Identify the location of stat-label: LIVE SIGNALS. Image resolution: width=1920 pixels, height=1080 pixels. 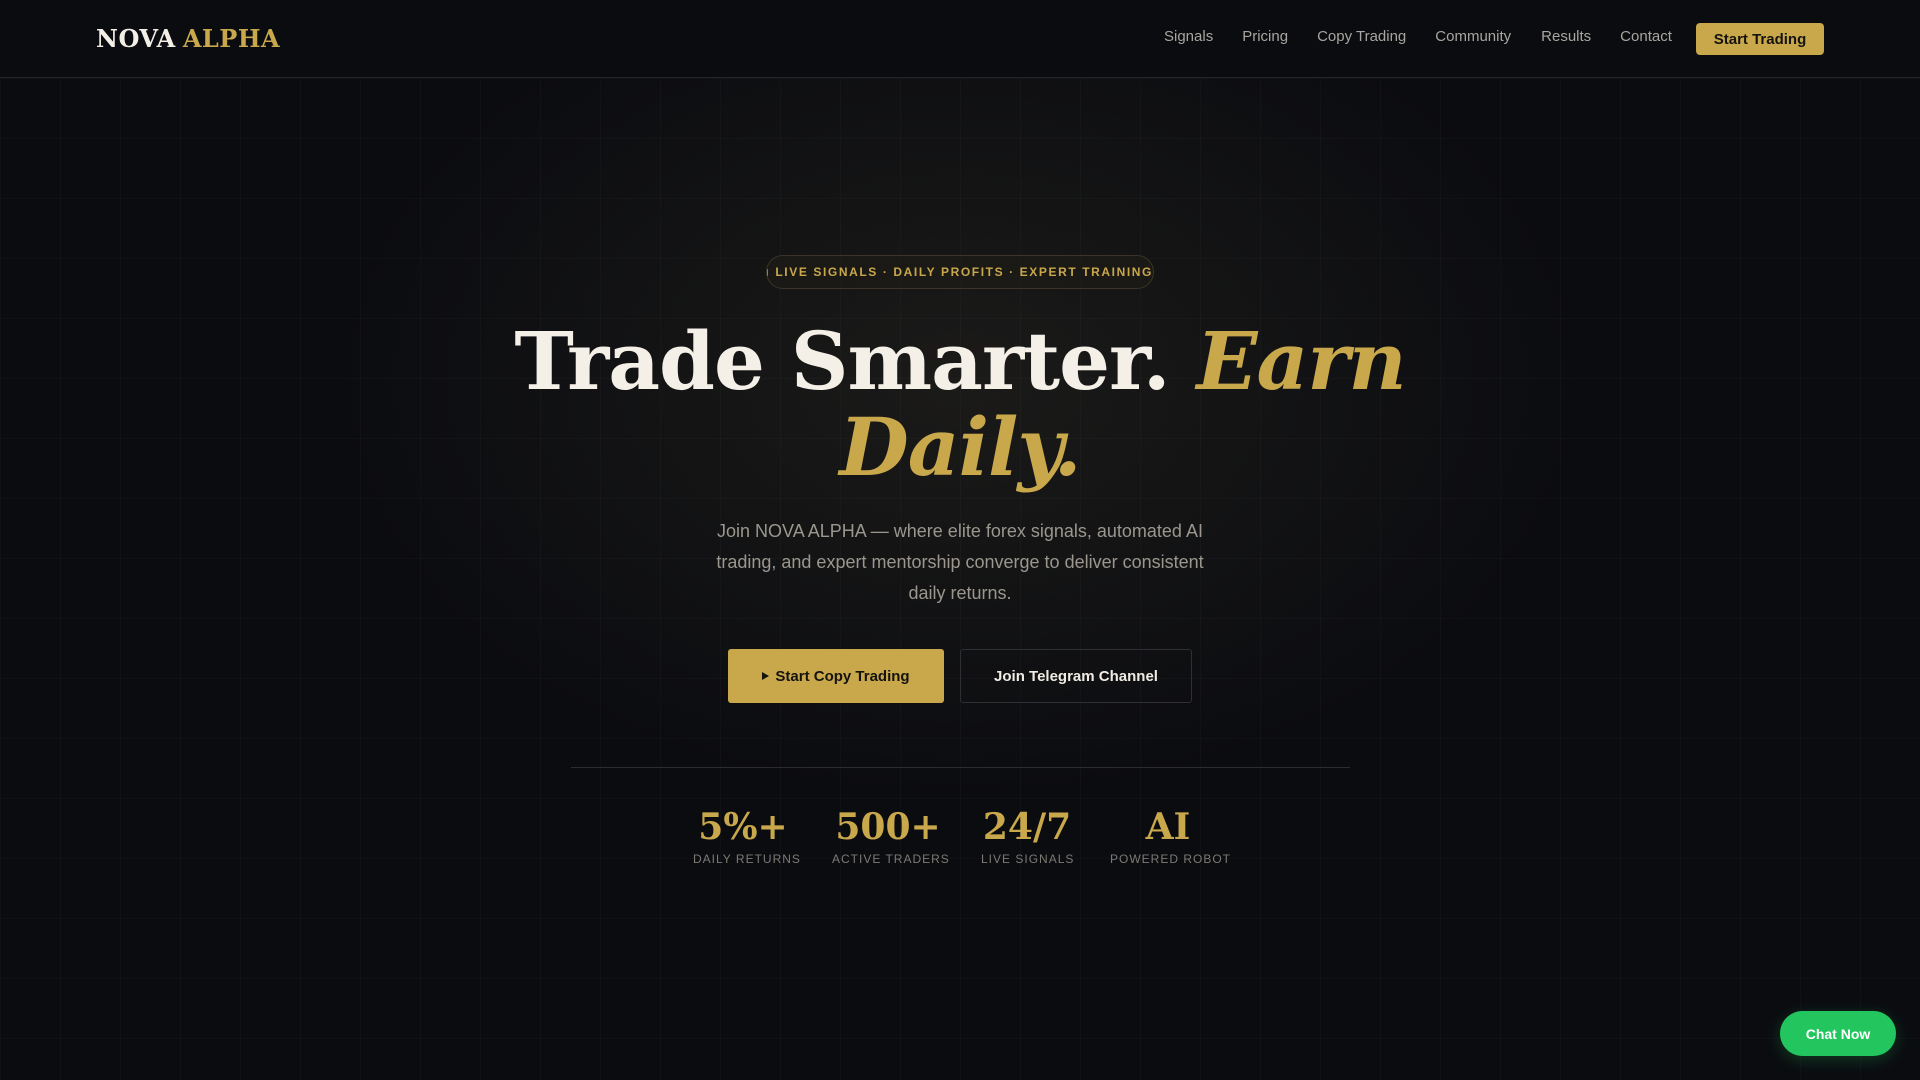
(1028, 859).